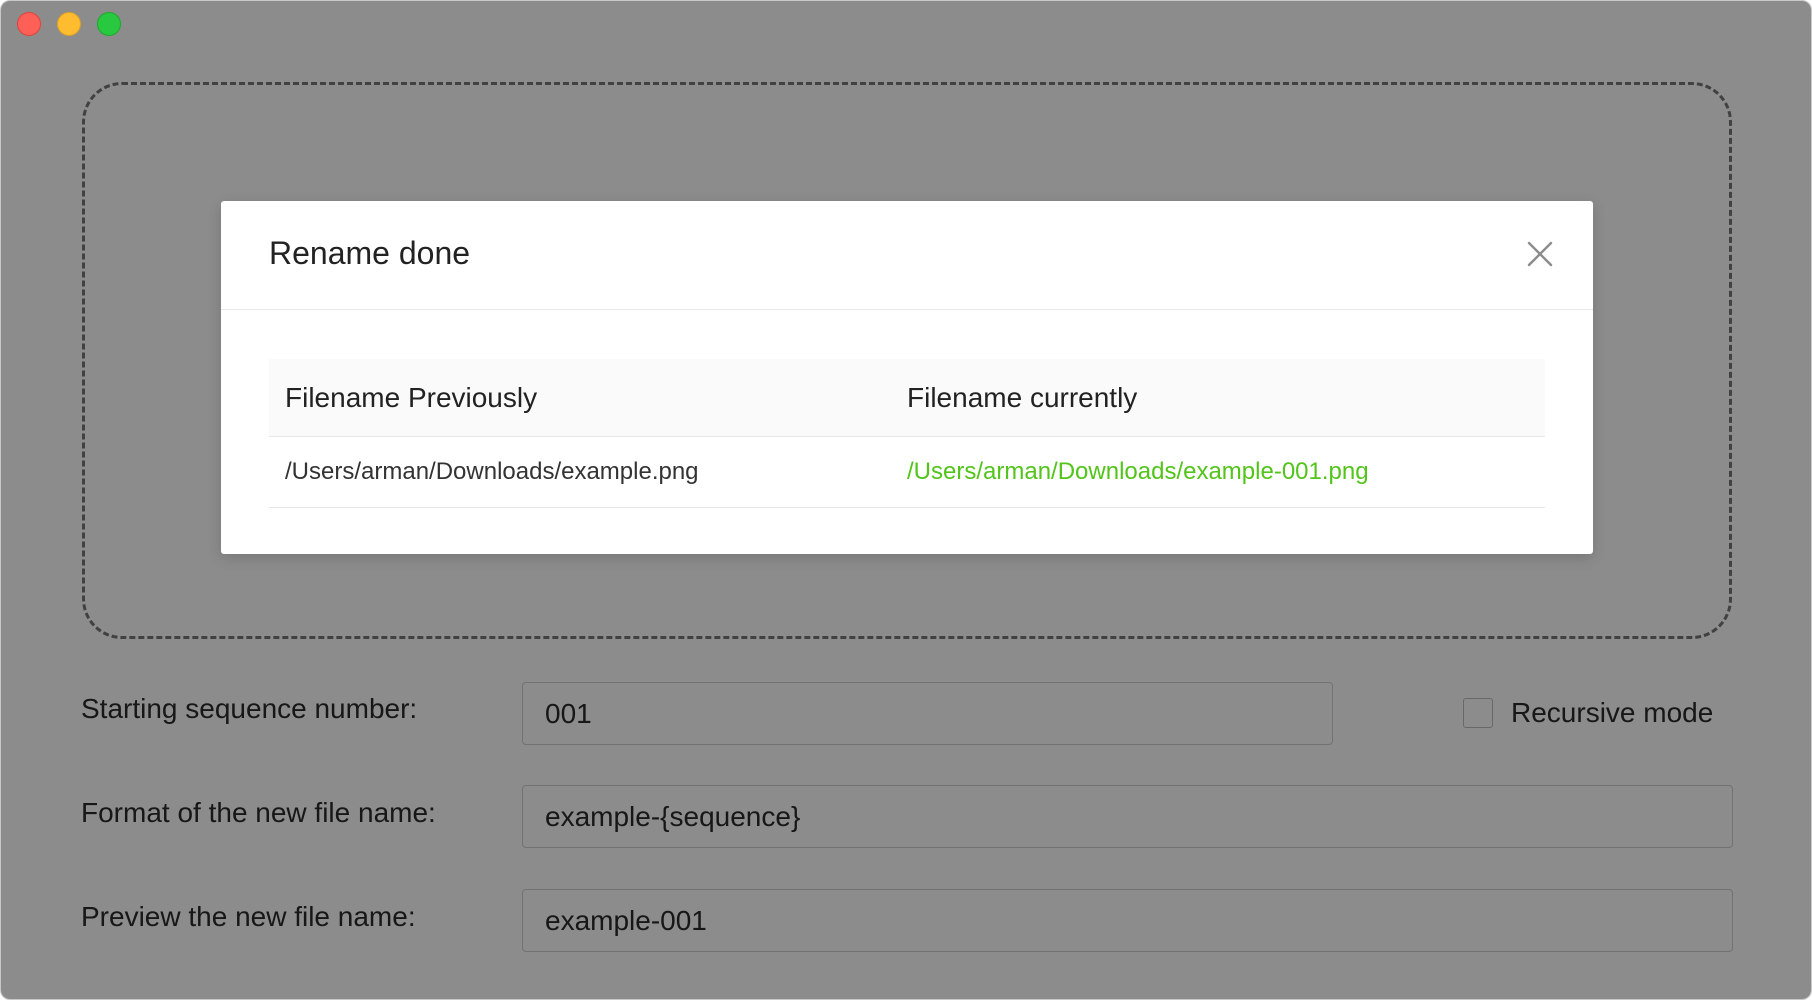 This screenshot has height=1000, width=1812. What do you see at coordinates (1138, 471) in the screenshot?
I see `cell-current-filename: /Users/arman/Downloads/example-001.png` at bounding box center [1138, 471].